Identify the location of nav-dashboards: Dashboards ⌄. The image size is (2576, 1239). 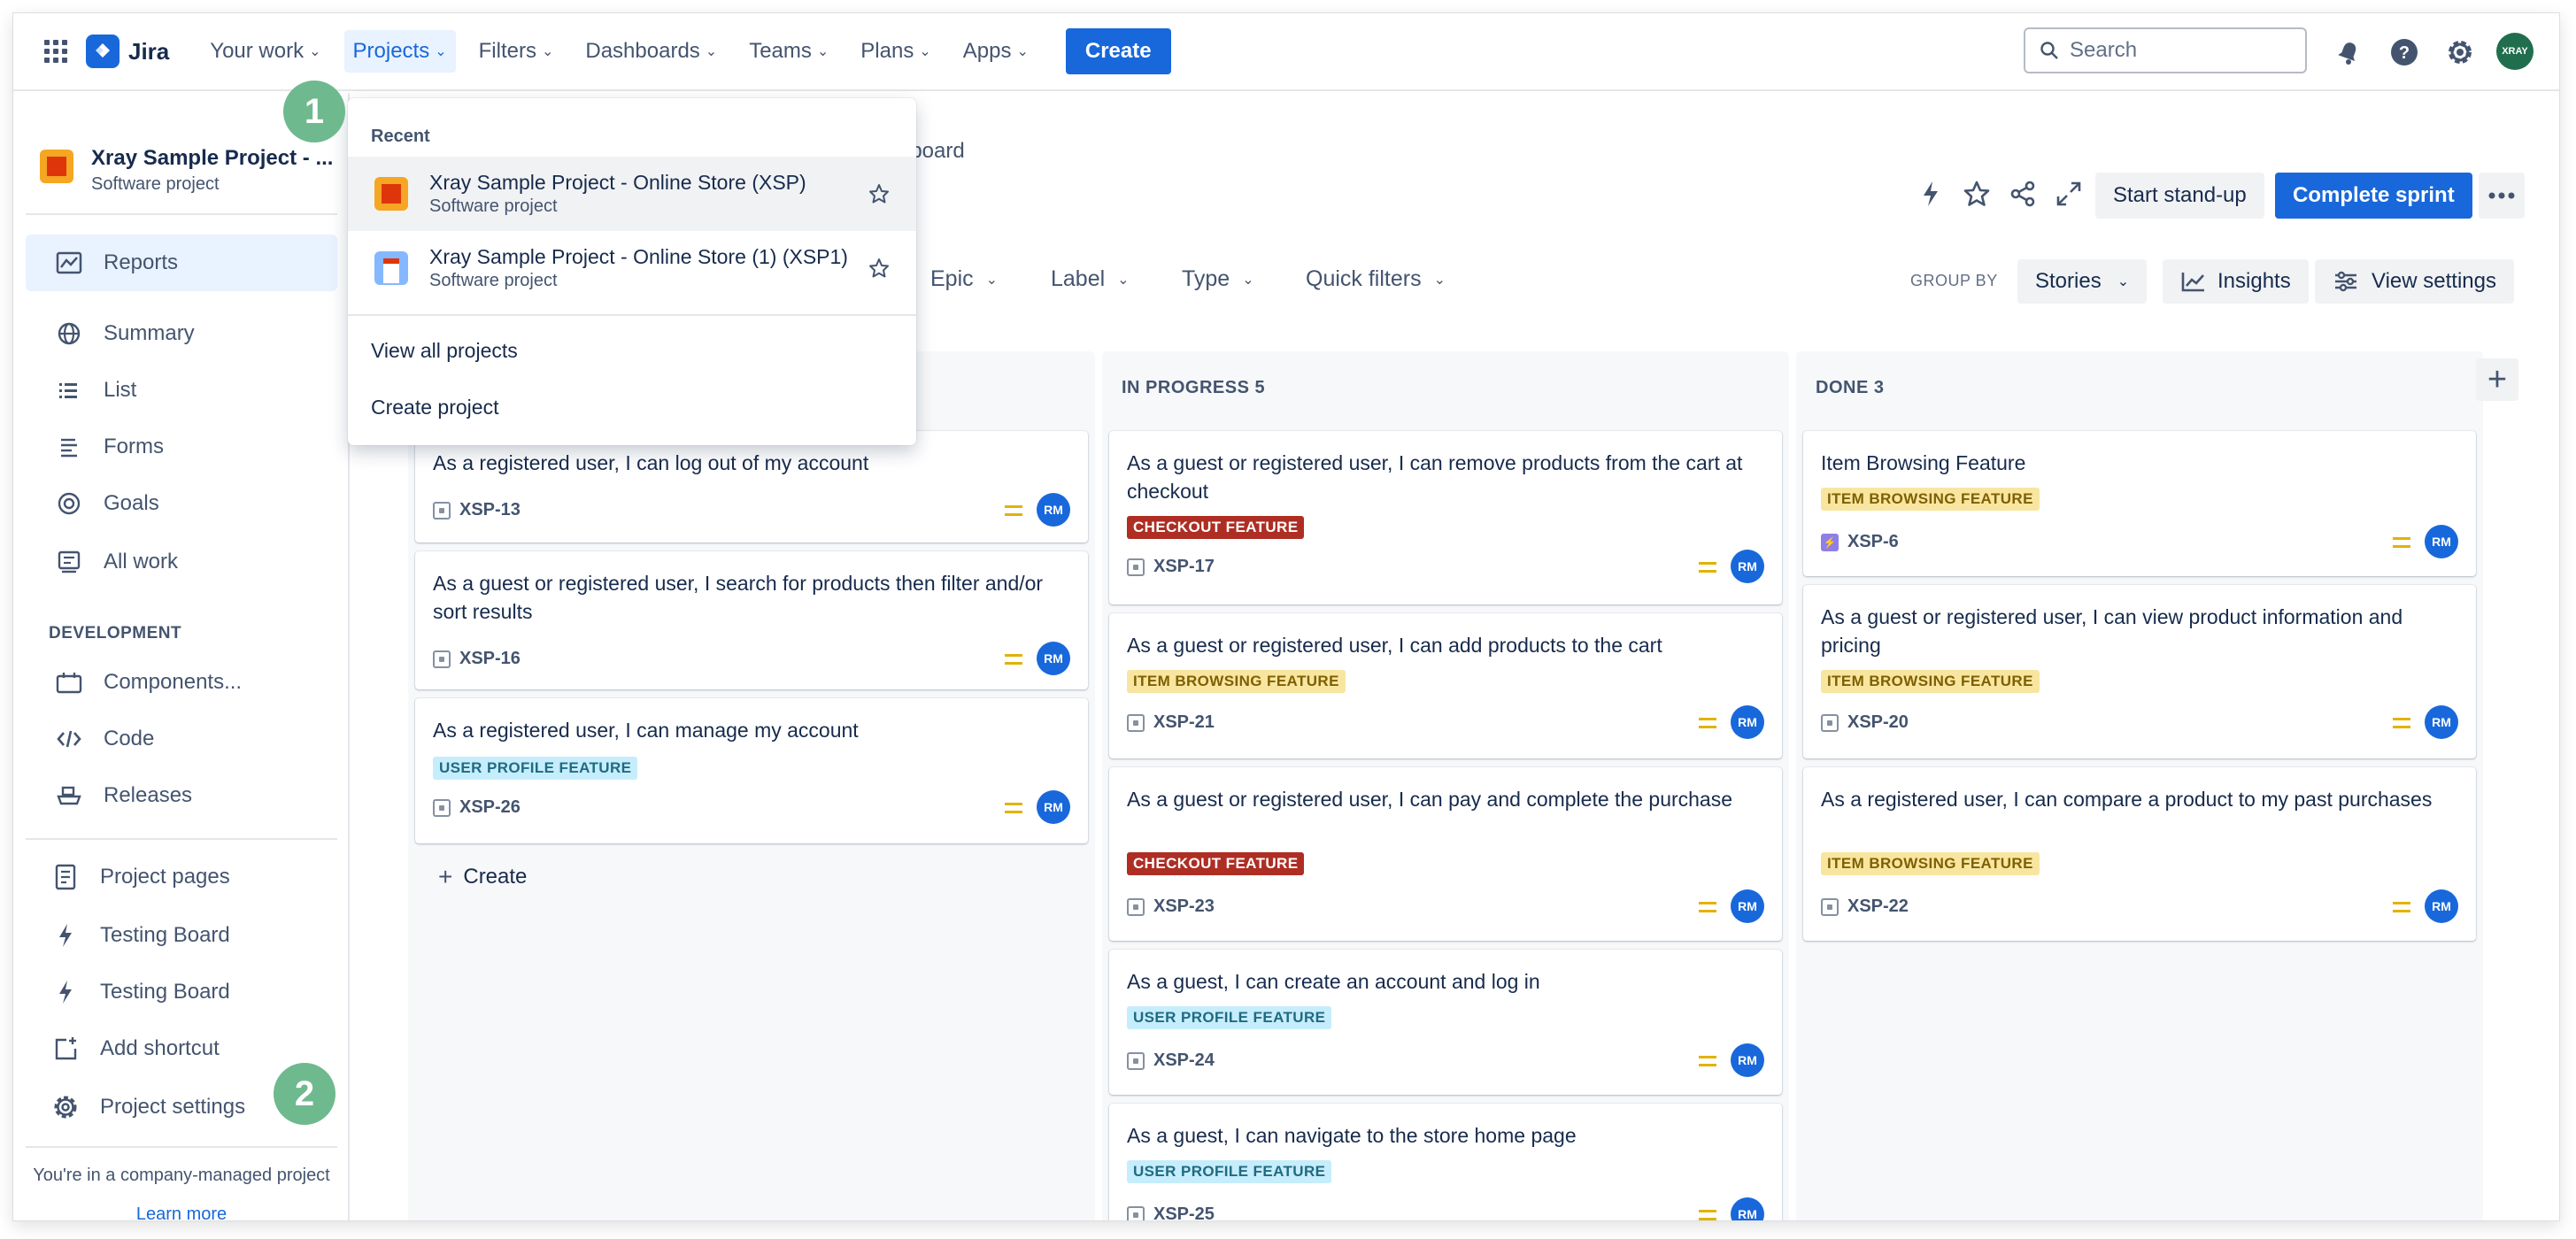
(651, 51).